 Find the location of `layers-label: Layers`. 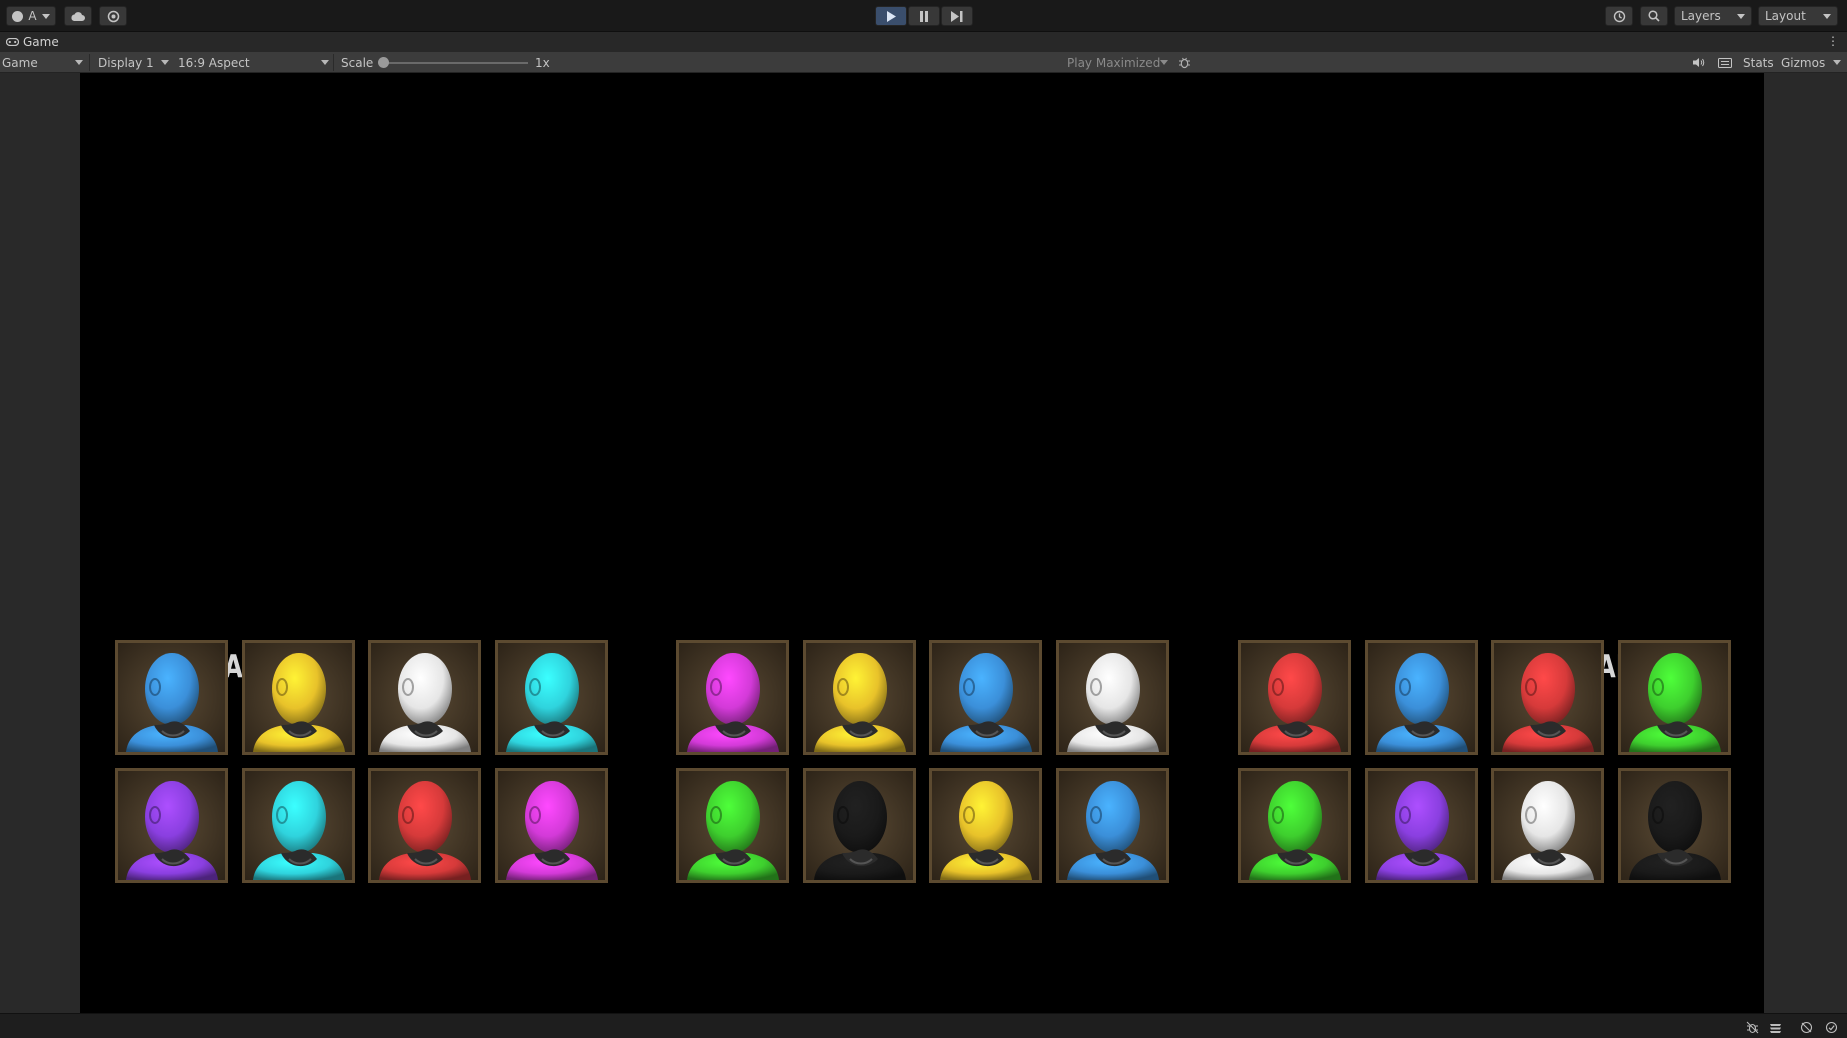

layers-label: Layers is located at coordinates (1701, 16).